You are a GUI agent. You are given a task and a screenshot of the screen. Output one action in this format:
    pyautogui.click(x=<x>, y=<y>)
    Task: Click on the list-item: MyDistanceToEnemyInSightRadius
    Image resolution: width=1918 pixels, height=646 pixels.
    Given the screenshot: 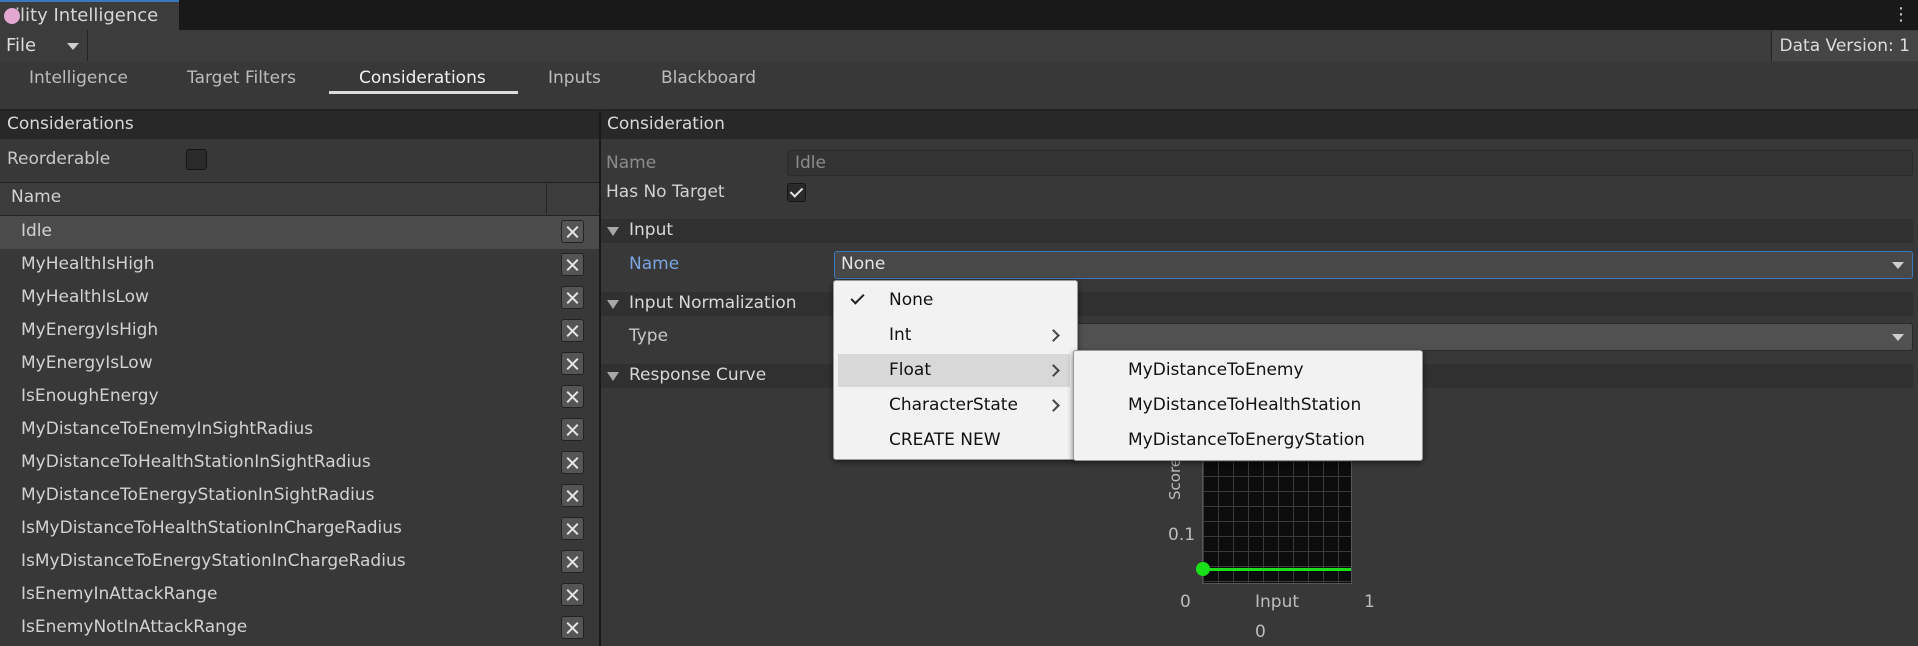 What is the action you would take?
    pyautogui.click(x=299, y=430)
    